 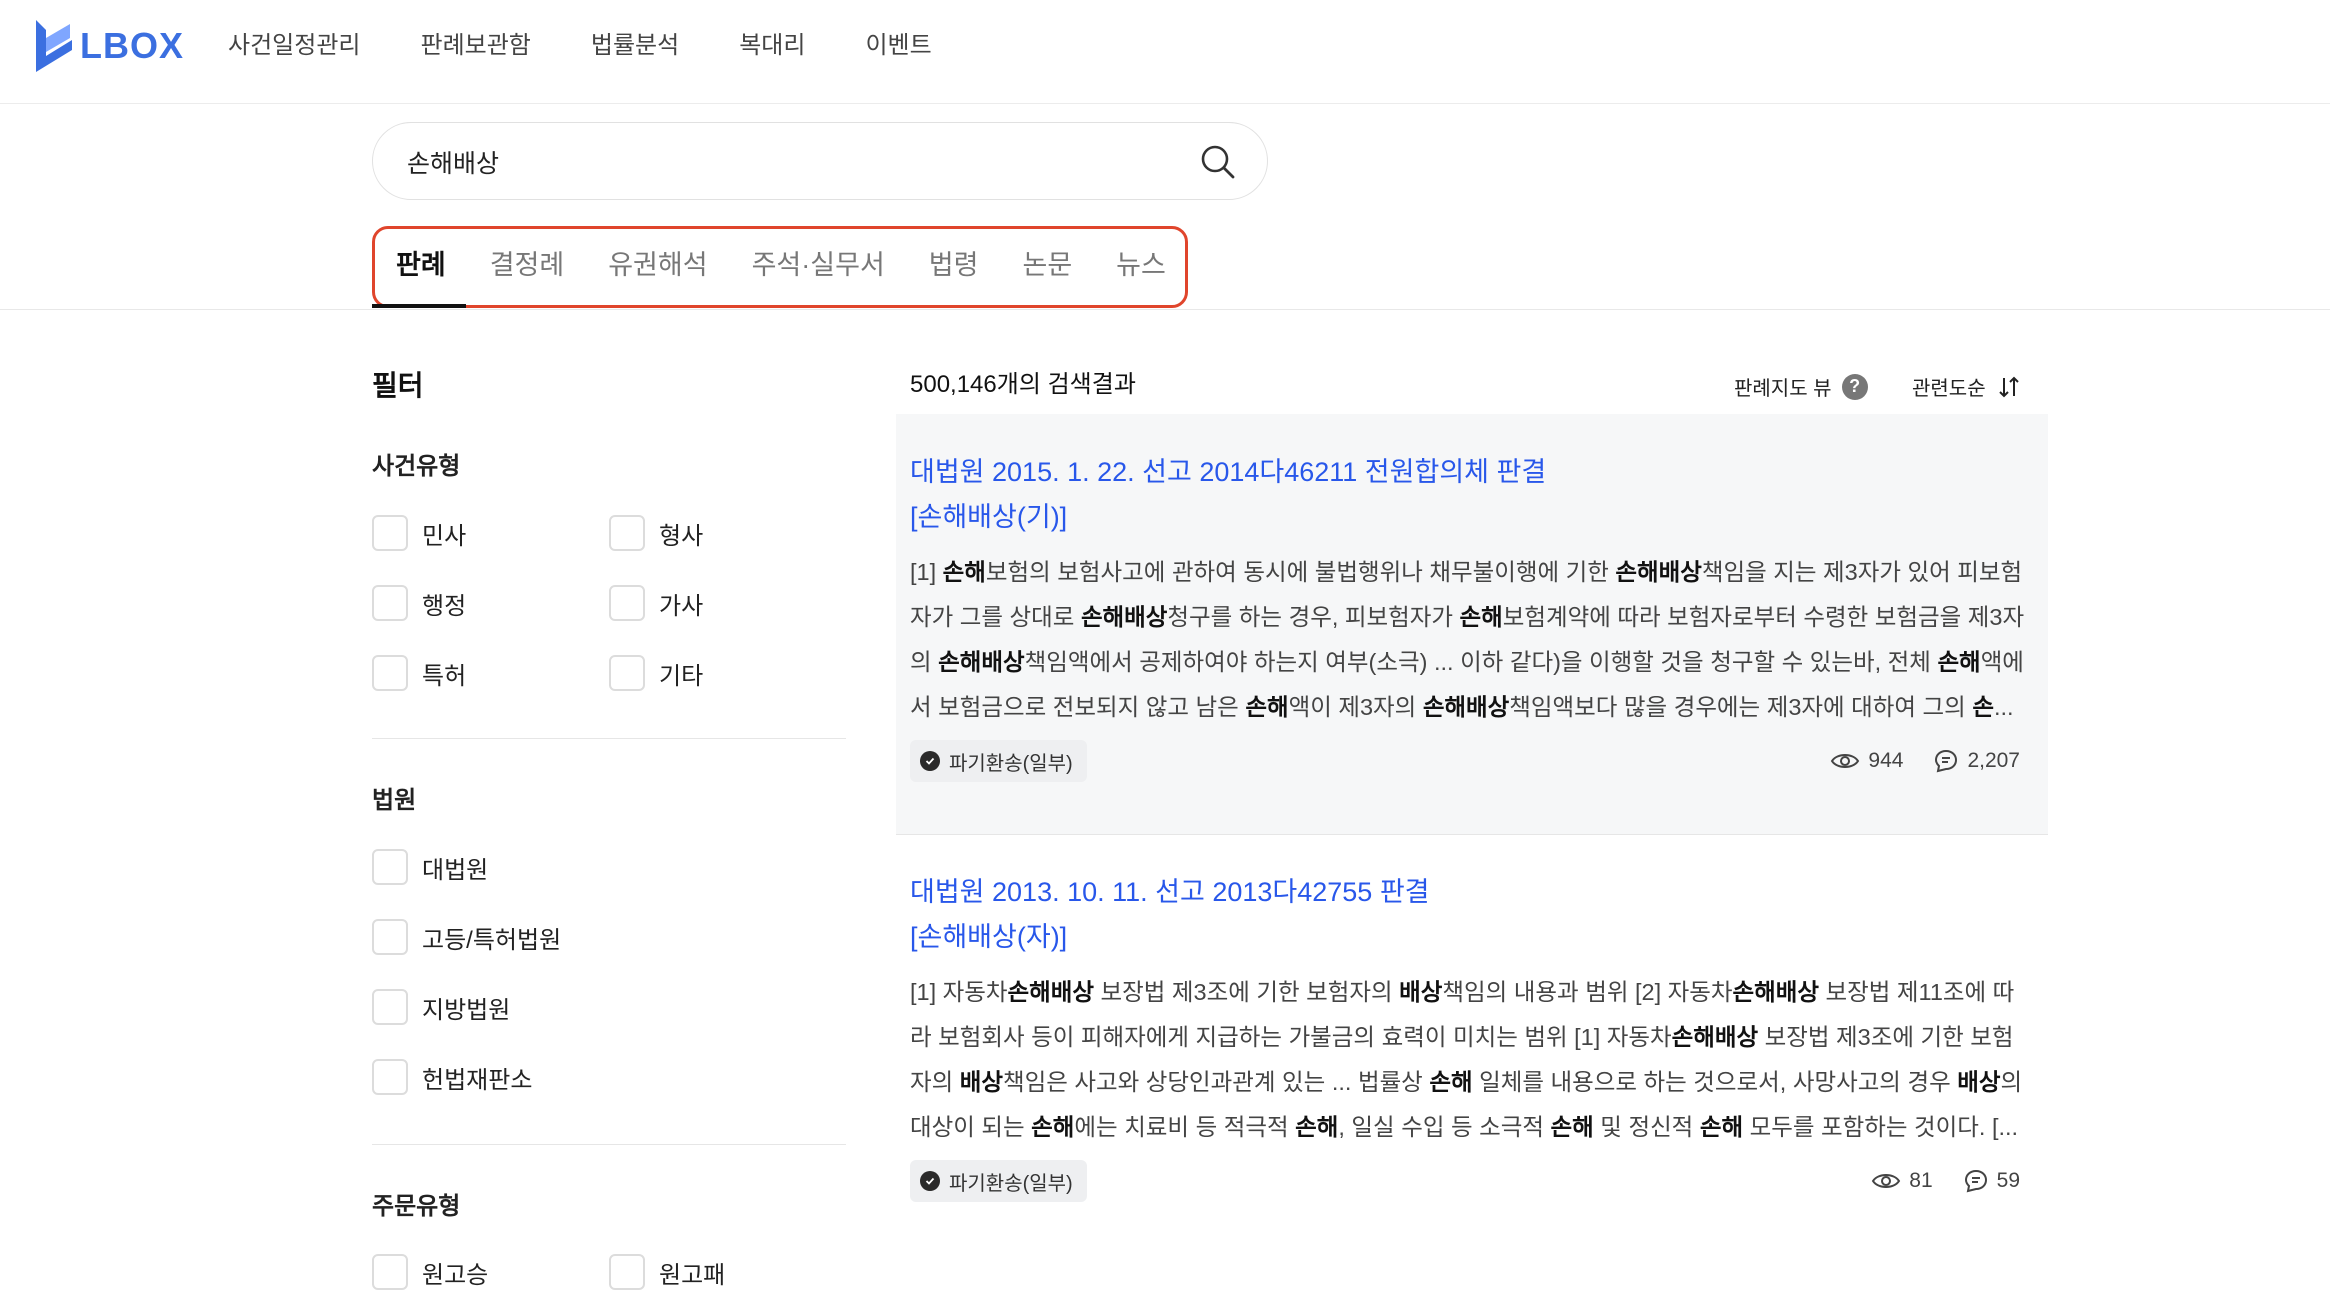 What do you see at coordinates (681, 536) in the screenshot?
I see `checkbox-label: 형사` at bounding box center [681, 536].